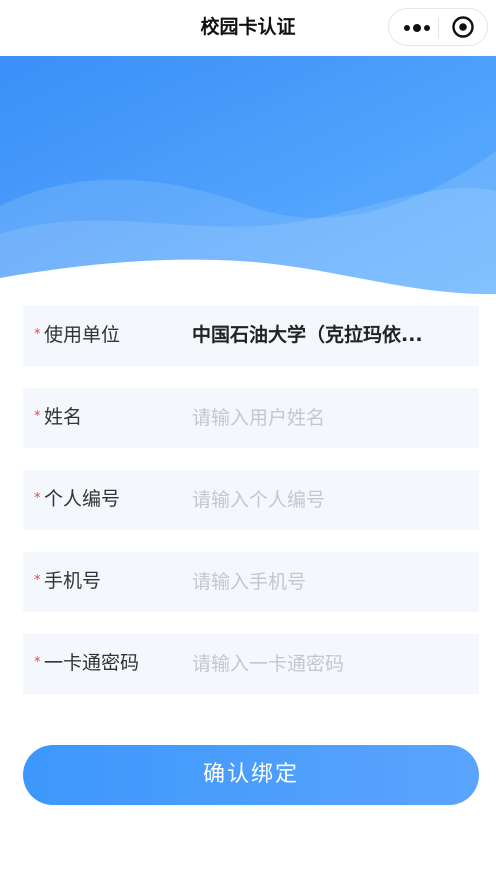 The image size is (496, 884). Describe the element at coordinates (327, 664) in the screenshot. I see `card-password-input` at that location.